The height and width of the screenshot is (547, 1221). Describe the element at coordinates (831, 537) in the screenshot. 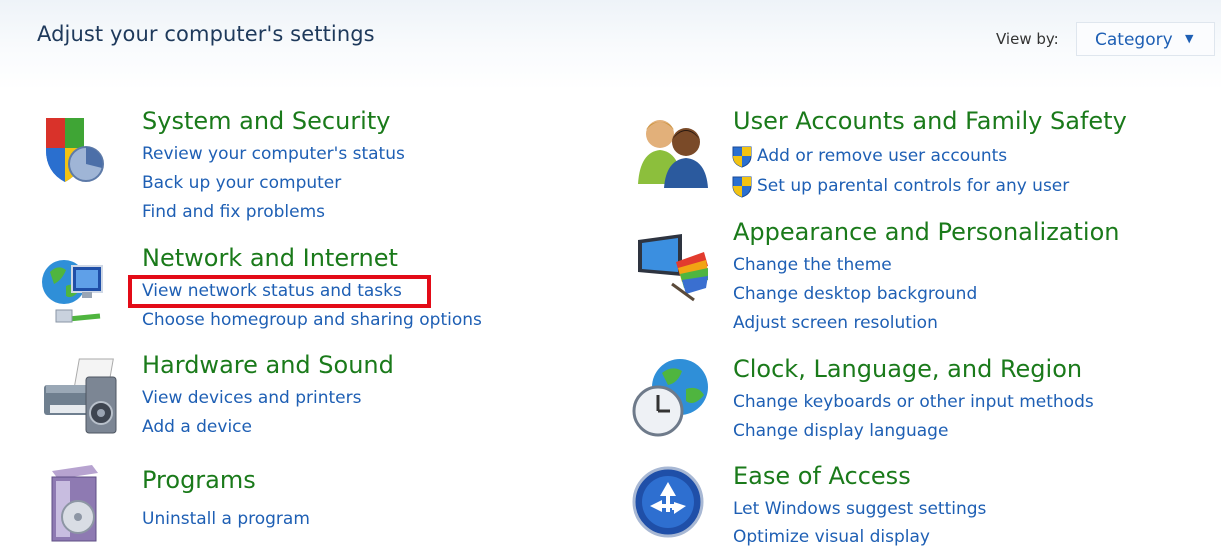

I see `link-optimize-visual-display: Optimize visual display` at that location.